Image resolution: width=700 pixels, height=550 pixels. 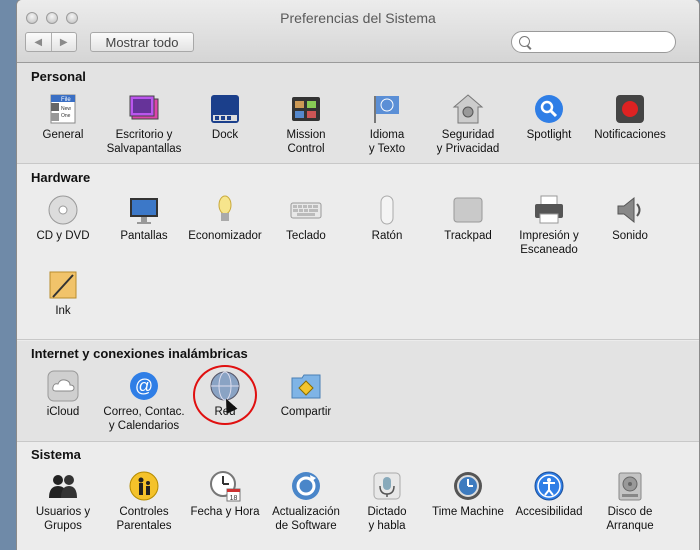 I want to click on general-icon: File New One, so click(x=63, y=109).